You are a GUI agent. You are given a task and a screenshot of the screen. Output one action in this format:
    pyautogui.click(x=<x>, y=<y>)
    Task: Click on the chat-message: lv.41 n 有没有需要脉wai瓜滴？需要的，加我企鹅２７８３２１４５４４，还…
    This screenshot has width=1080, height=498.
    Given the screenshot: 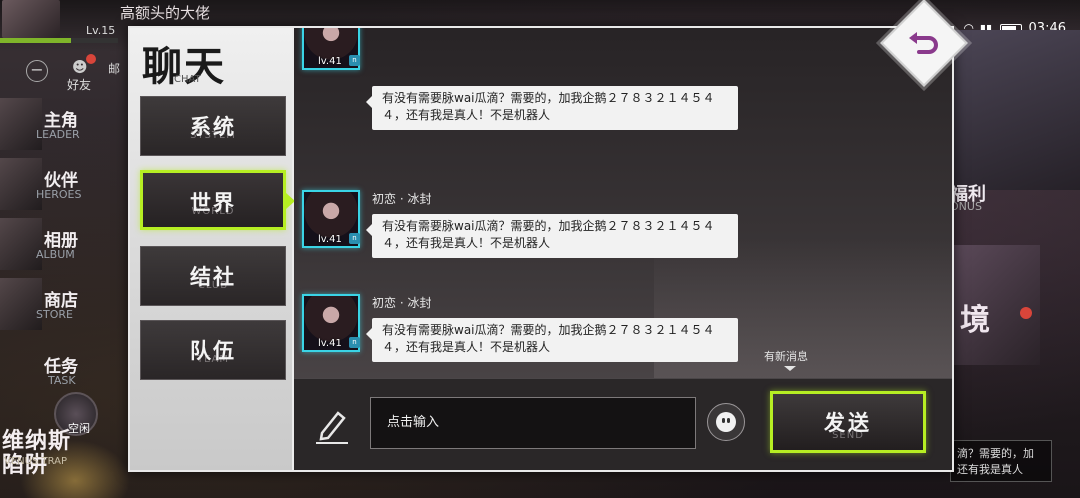 What is the action you would take?
    pyautogui.click(x=623, y=79)
    